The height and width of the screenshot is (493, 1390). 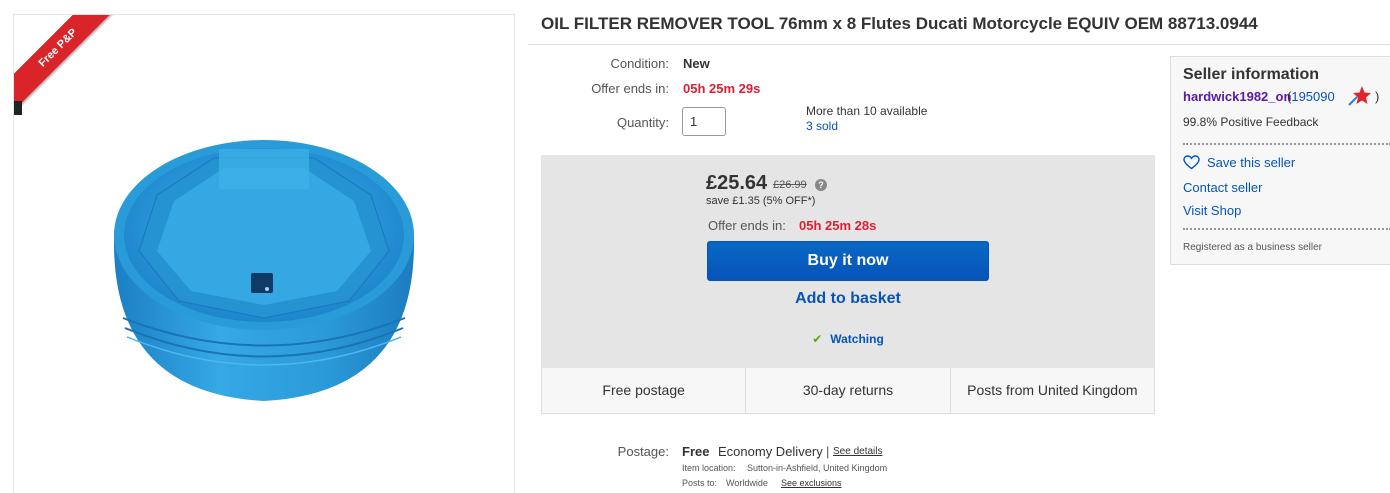 I want to click on seller-heading: Seller information, so click(x=1251, y=74).